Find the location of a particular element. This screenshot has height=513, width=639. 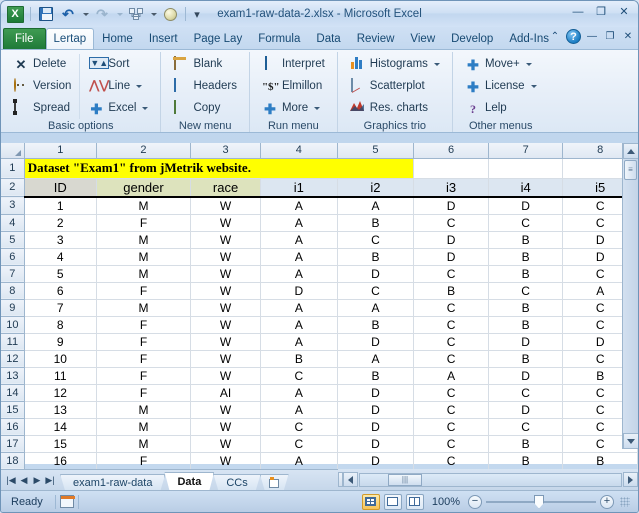

data-cell: 14 is located at coordinates (60, 427).